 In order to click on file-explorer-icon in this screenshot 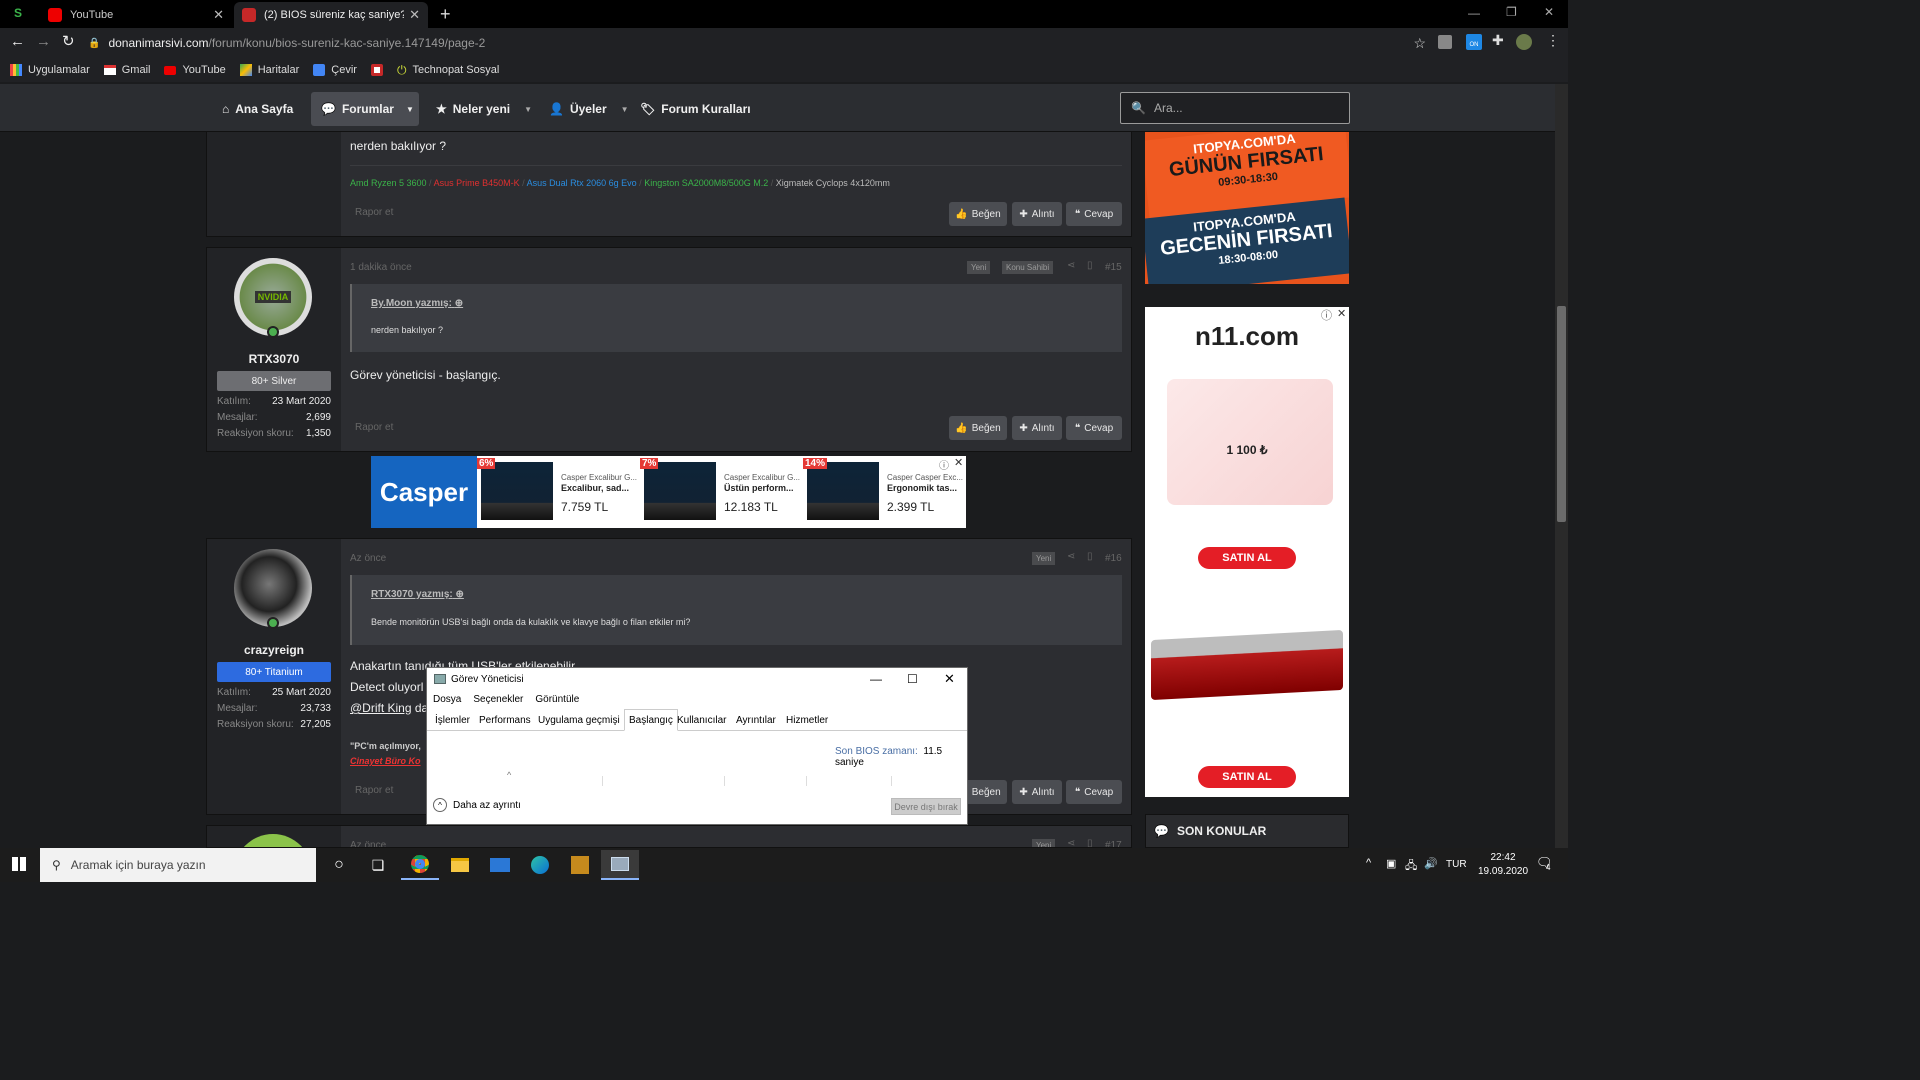, I will do `click(460, 865)`.